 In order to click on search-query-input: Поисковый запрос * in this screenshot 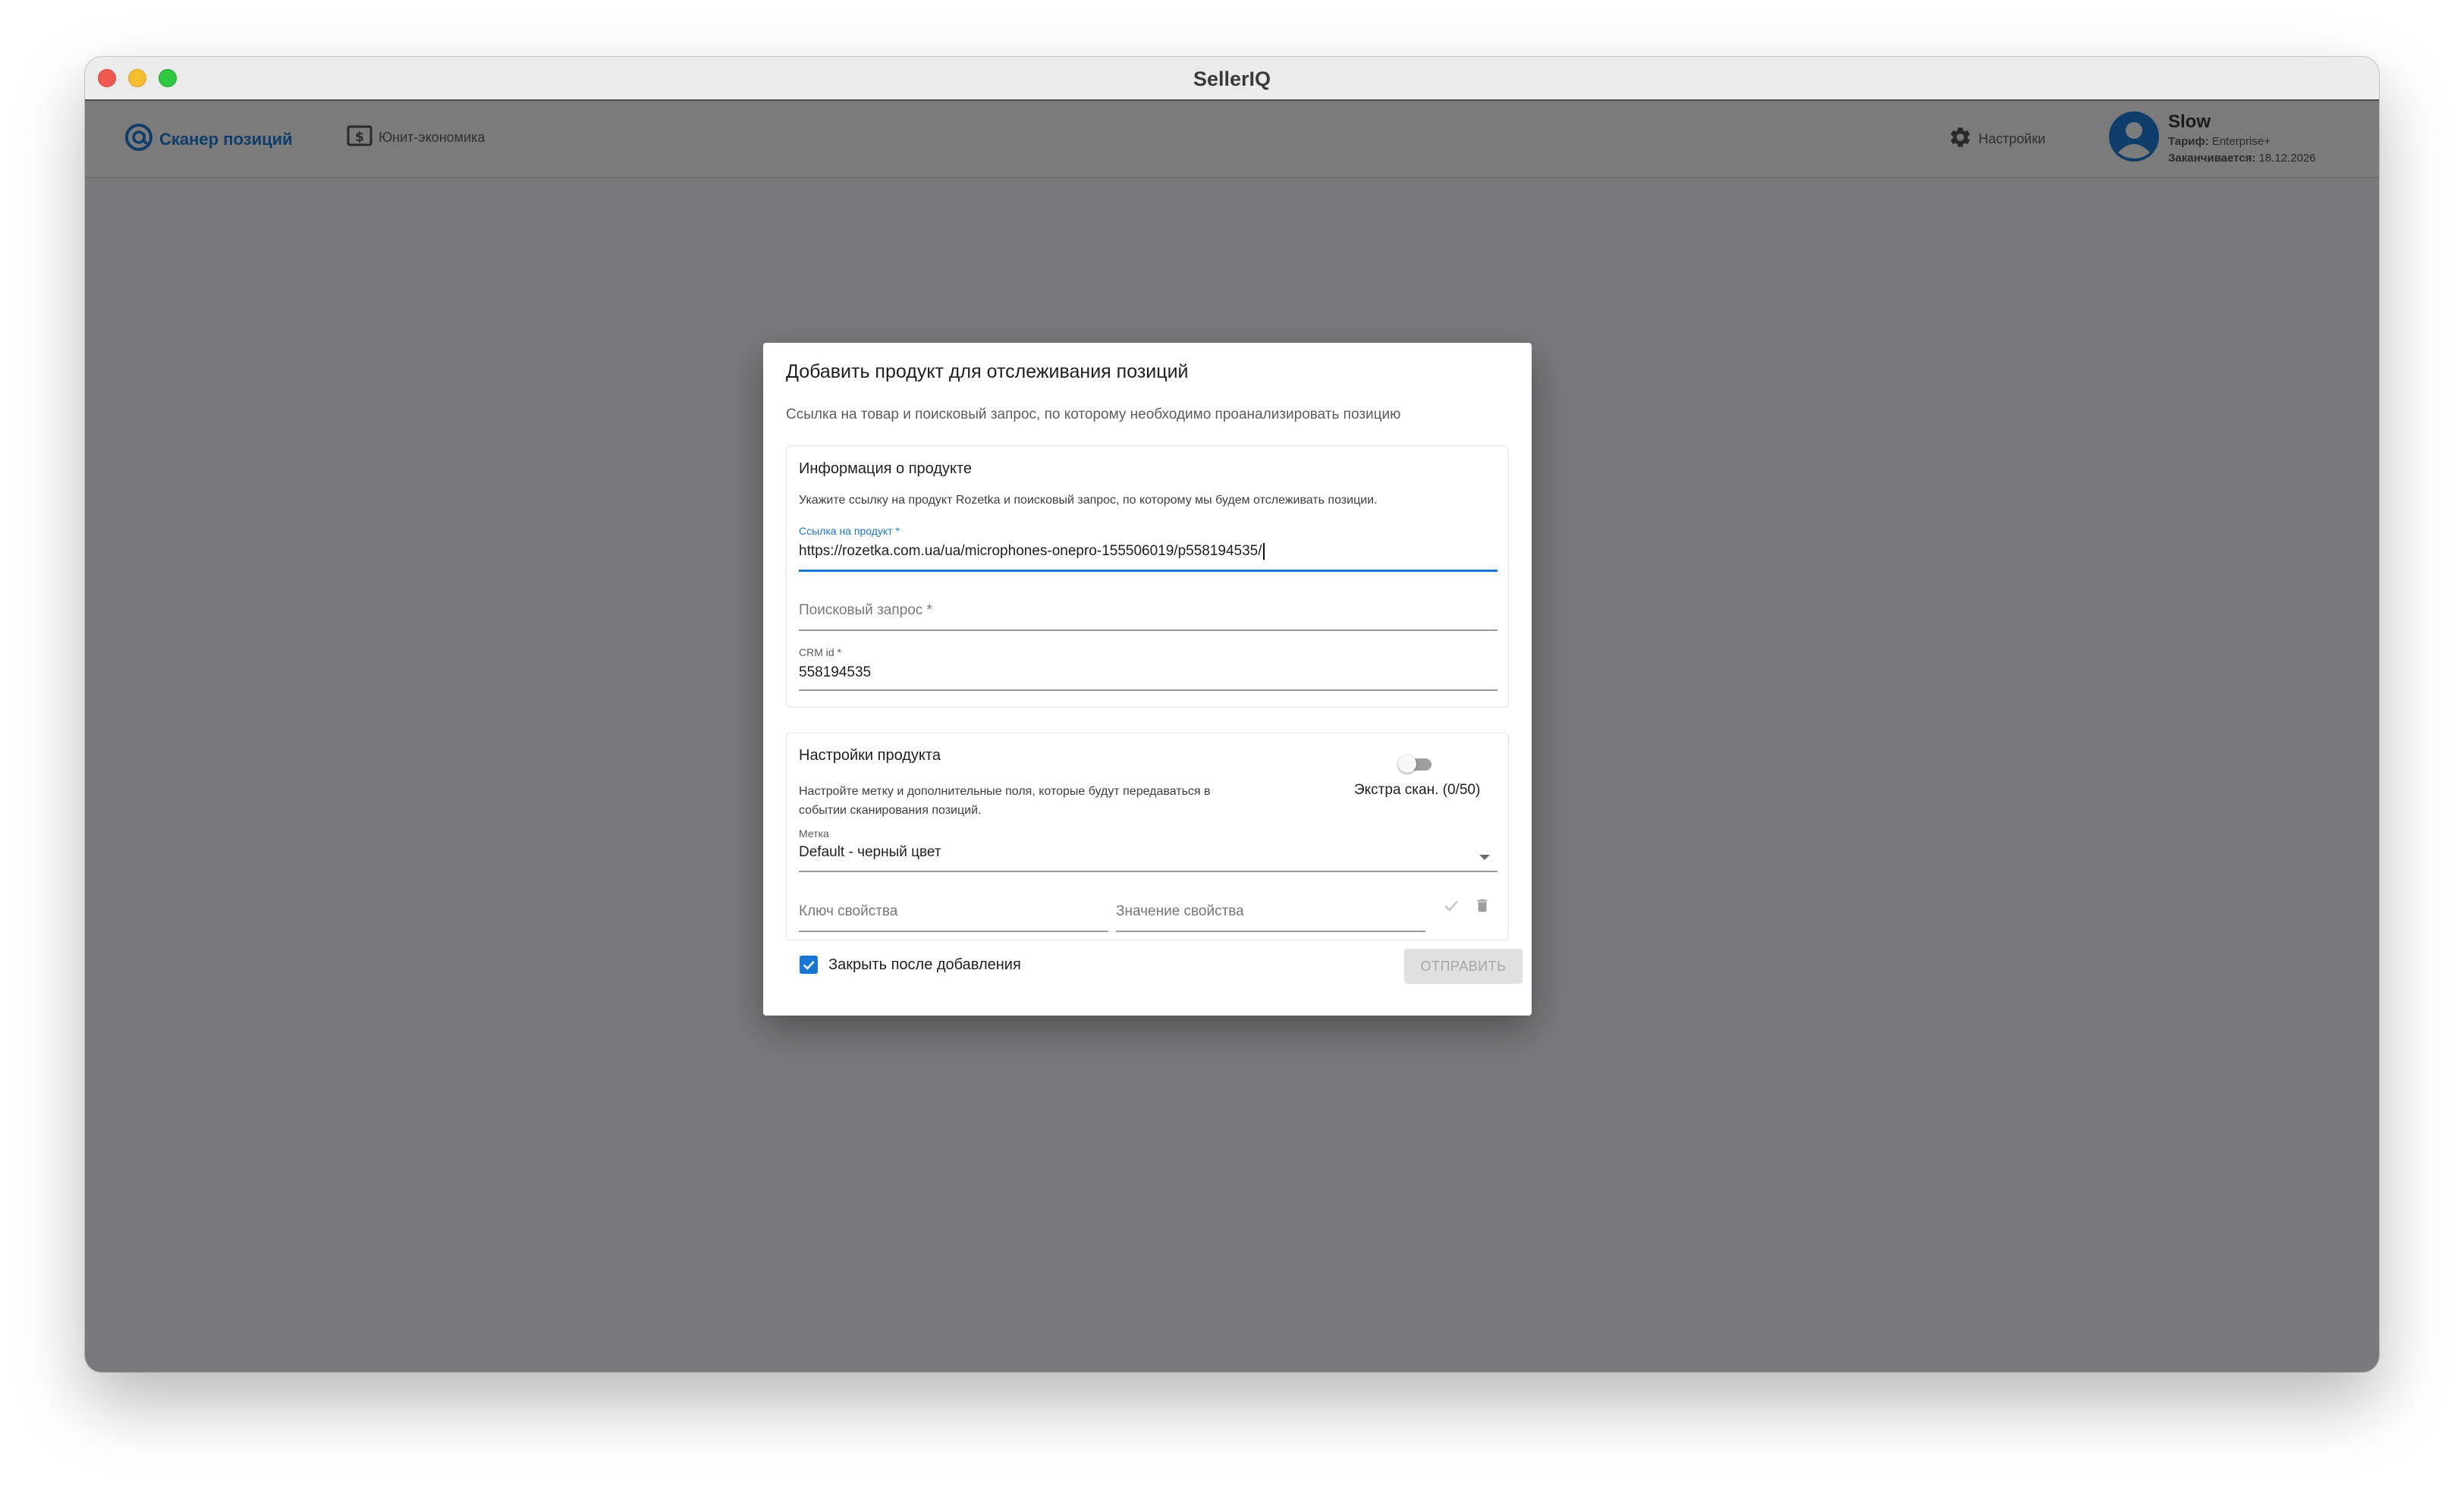, I will do `click(865, 610)`.